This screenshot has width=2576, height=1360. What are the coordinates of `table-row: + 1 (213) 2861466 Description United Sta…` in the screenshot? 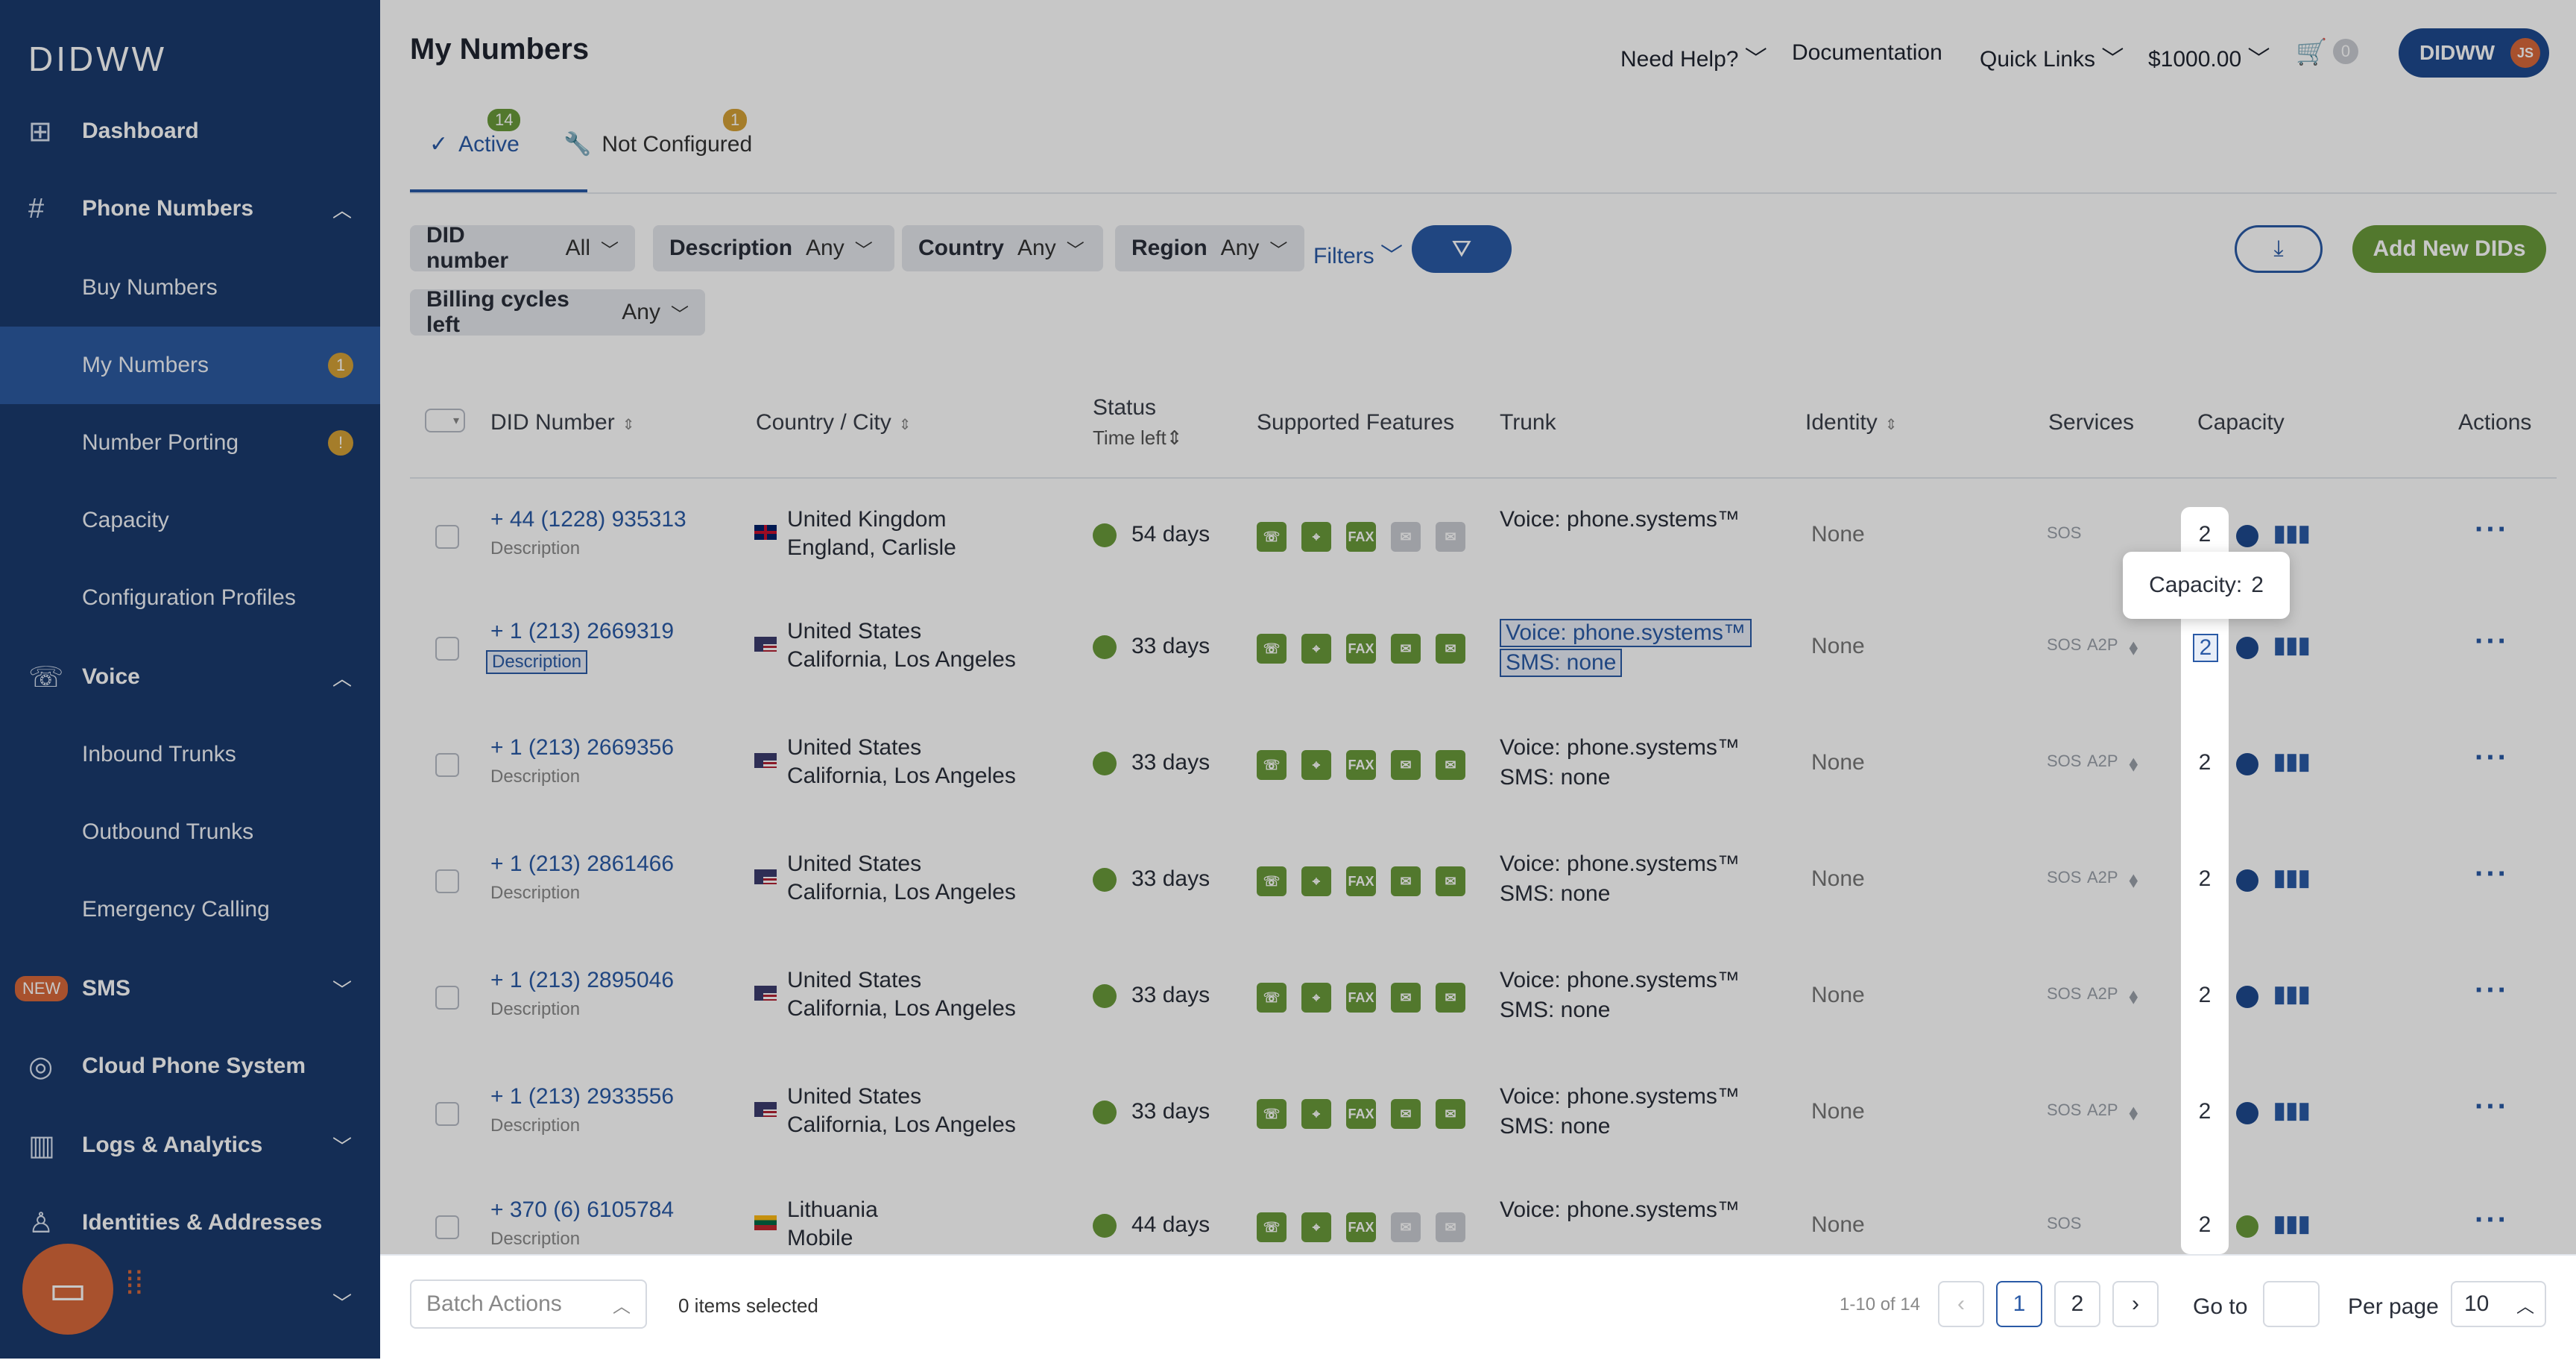 It's located at (1478, 879).